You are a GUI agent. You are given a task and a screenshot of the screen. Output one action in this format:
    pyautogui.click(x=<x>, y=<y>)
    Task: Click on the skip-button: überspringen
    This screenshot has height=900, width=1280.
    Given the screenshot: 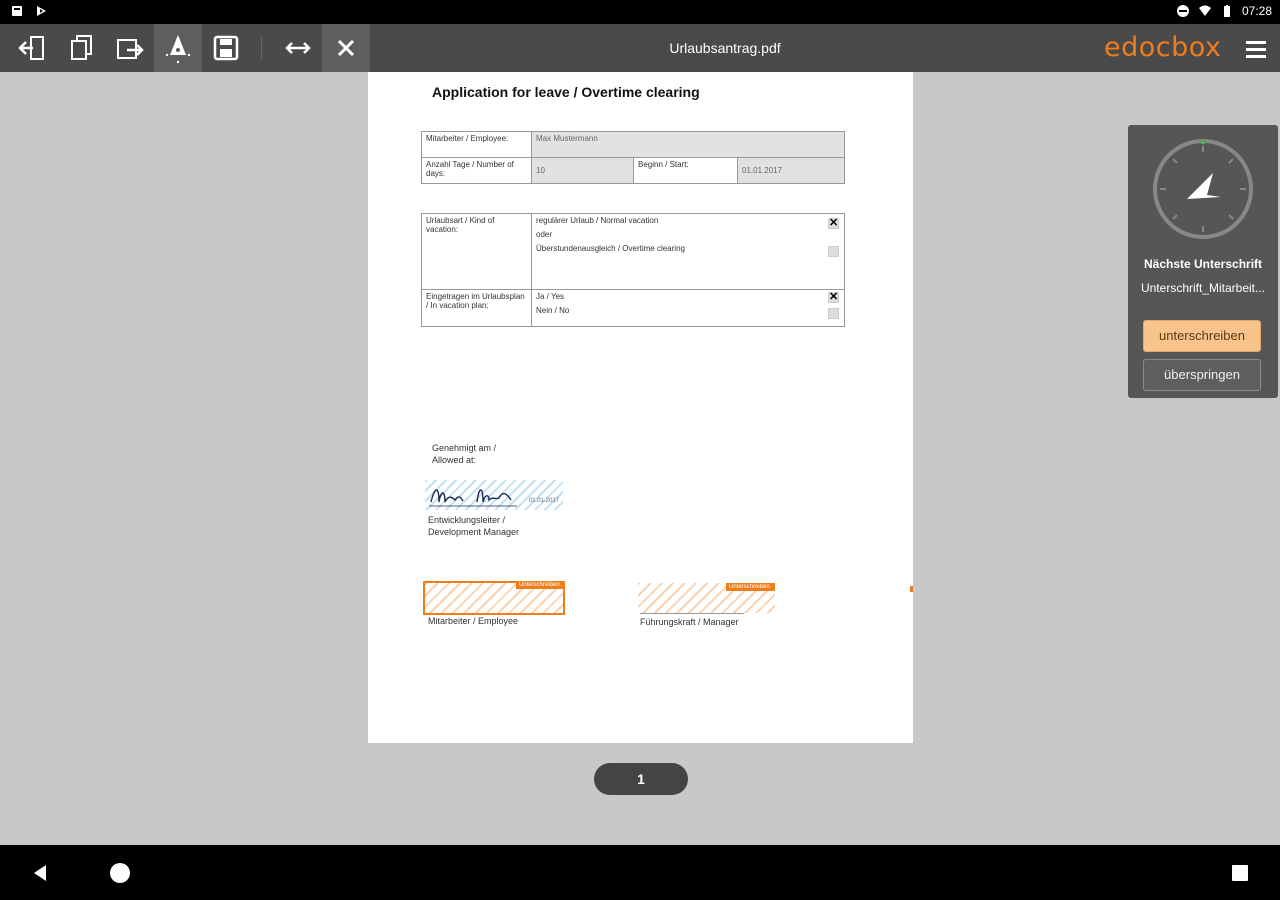 What is the action you would take?
    pyautogui.click(x=1202, y=375)
    